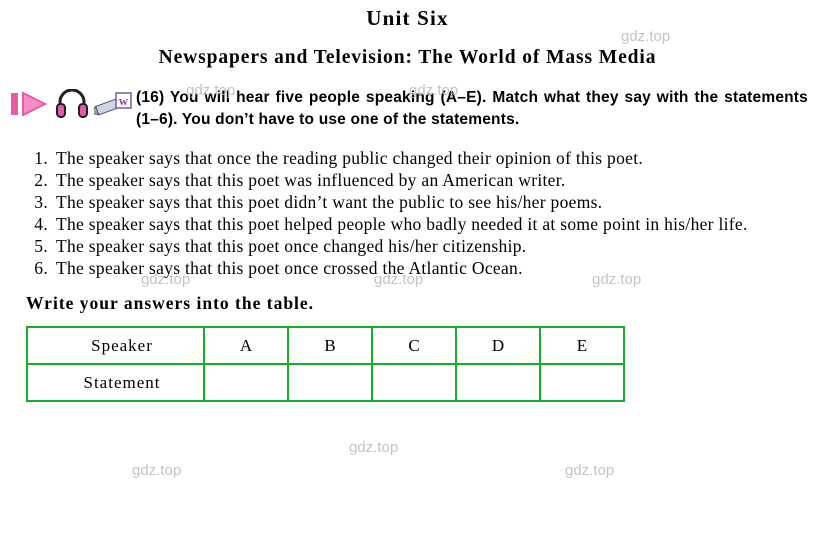 Image resolution: width=815 pixels, height=534 pixels. What do you see at coordinates (582, 345) in the screenshot?
I see `speaker-cell-e: E` at bounding box center [582, 345].